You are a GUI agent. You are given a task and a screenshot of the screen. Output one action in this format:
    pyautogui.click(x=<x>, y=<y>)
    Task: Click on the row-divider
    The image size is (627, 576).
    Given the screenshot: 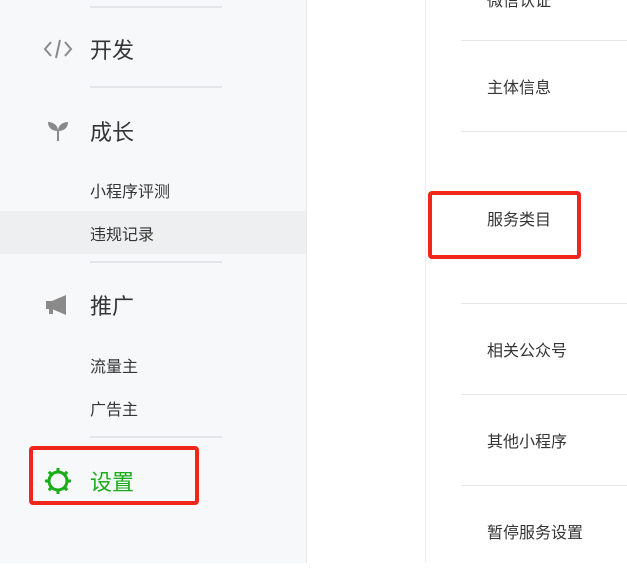 What is the action you would take?
    pyautogui.click(x=544, y=131)
    